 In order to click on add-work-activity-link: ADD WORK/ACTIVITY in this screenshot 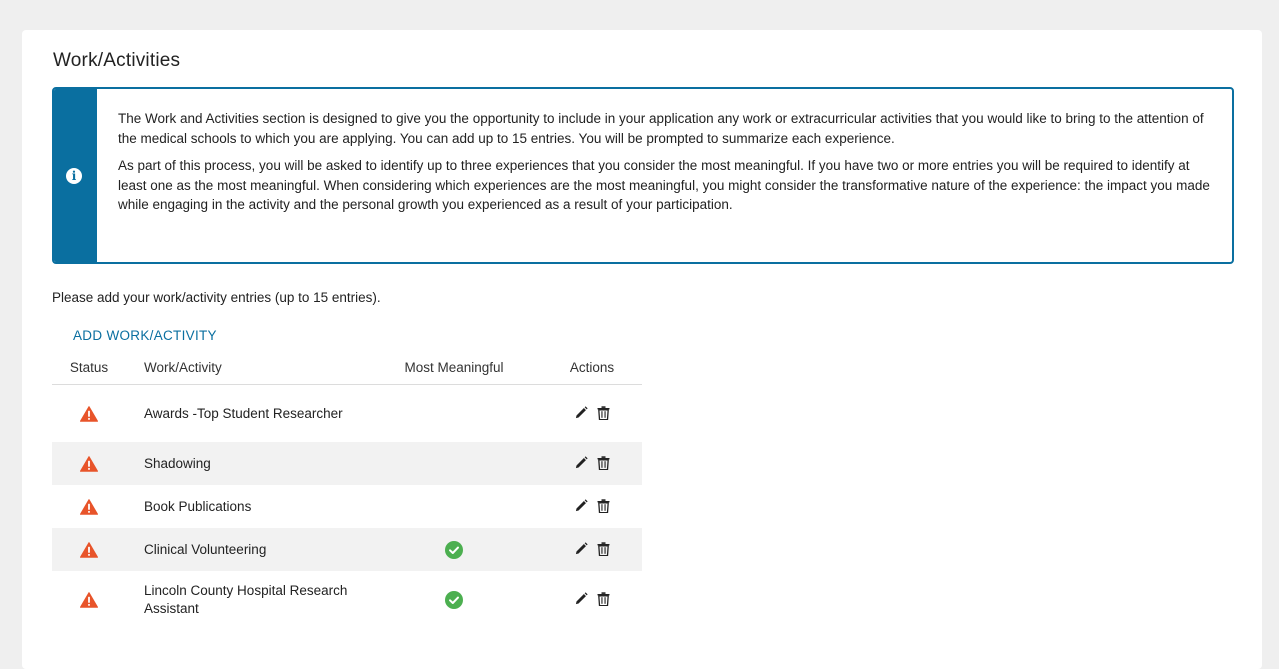, I will do `click(145, 335)`.